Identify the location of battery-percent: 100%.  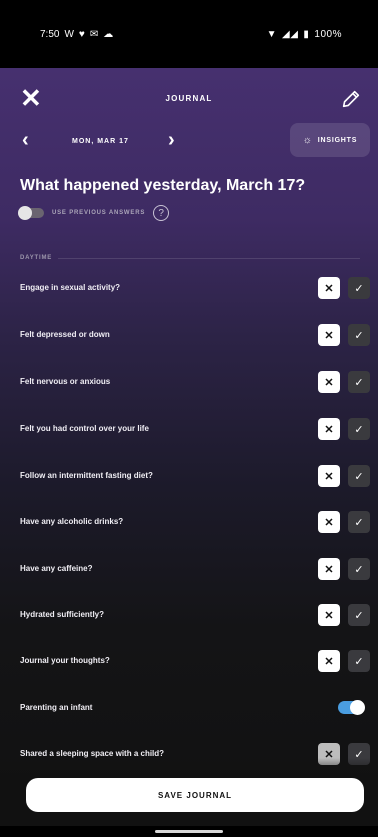
(328, 34).